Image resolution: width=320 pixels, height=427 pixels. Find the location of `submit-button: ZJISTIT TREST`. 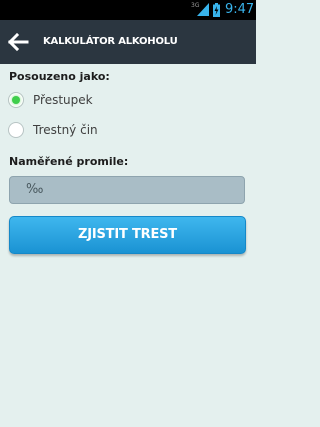

submit-button: ZJISTIT TREST is located at coordinates (127, 235).